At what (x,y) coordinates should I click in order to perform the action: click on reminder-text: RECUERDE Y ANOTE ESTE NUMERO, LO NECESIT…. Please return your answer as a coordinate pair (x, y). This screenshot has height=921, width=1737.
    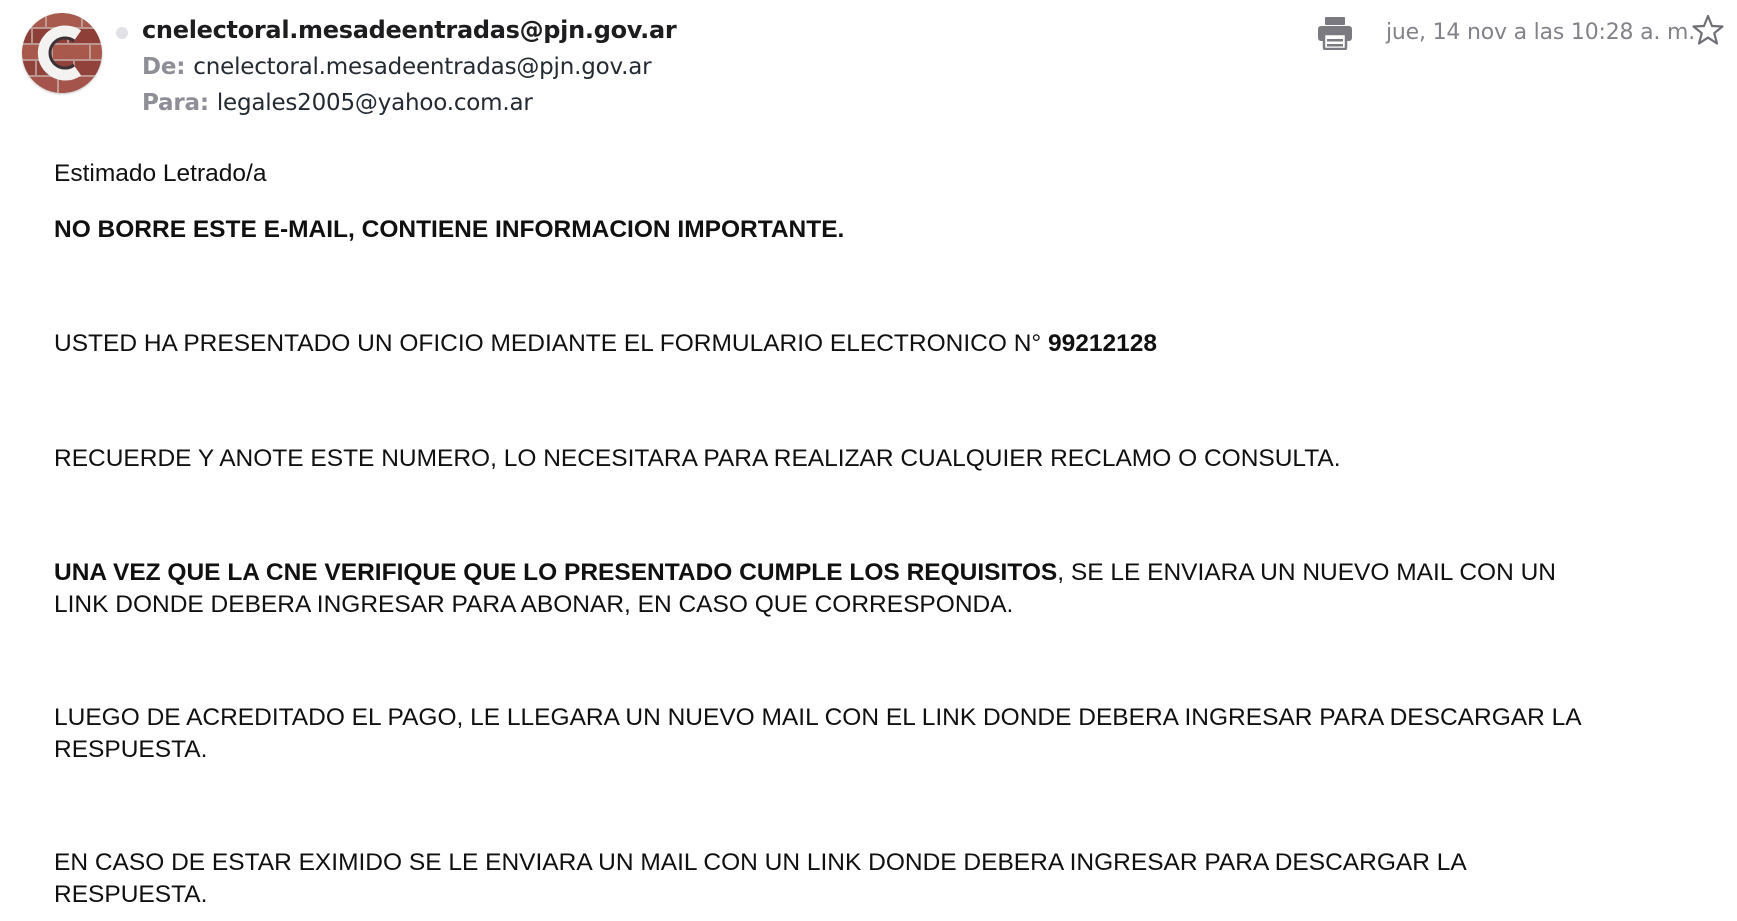
    Looking at the image, I should click on (697, 458).